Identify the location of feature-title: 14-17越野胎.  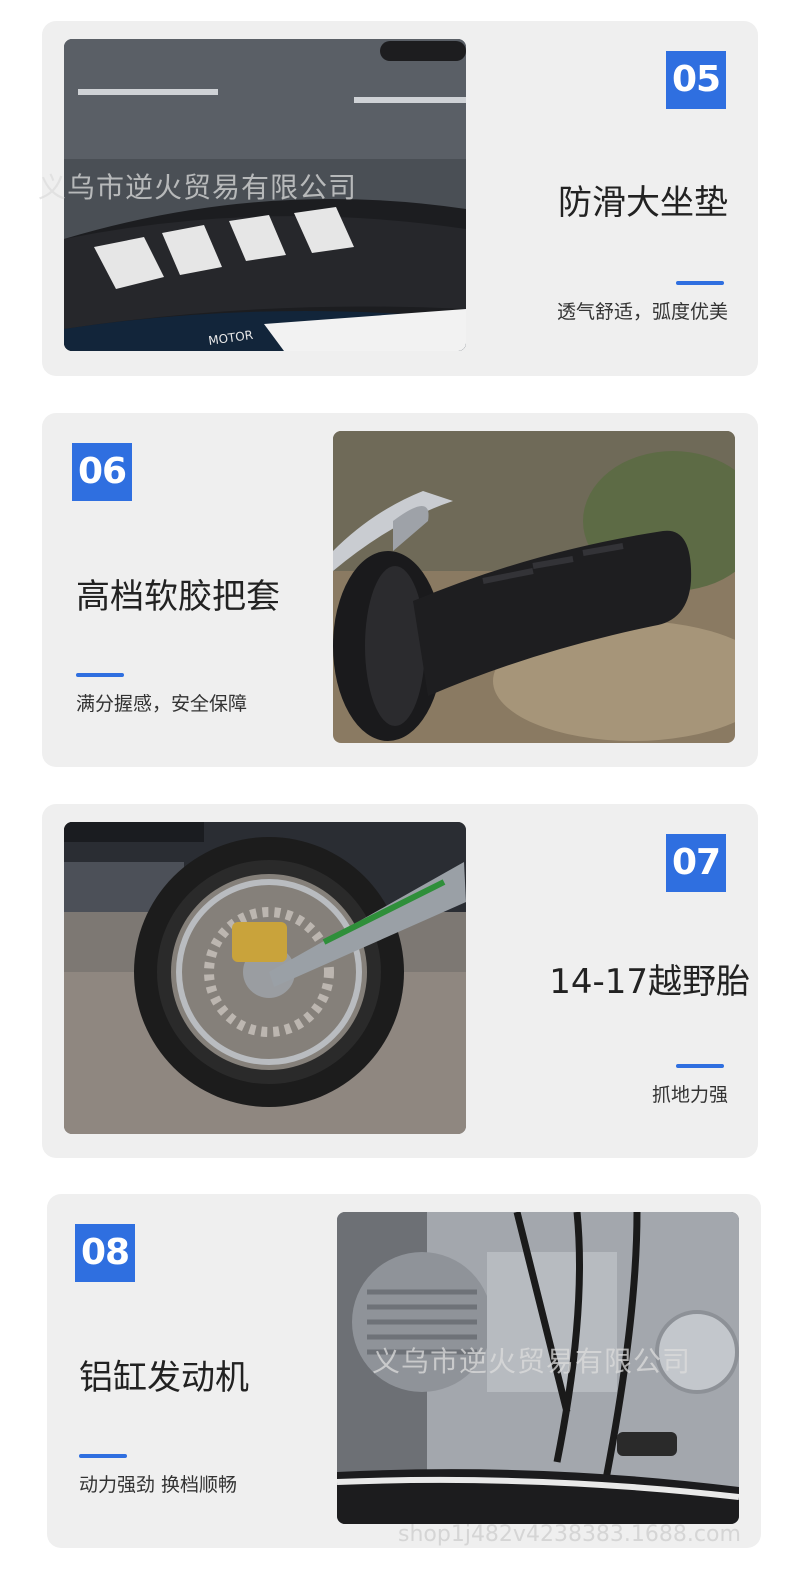
(649, 982).